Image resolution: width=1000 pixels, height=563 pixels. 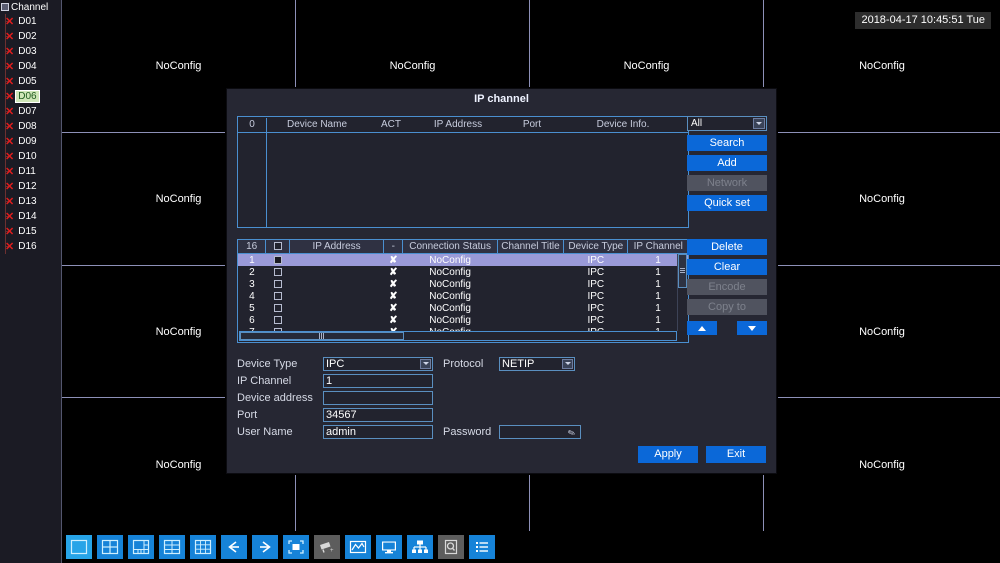 What do you see at coordinates (141, 547) in the screenshot?
I see `six-view-icon` at bounding box center [141, 547].